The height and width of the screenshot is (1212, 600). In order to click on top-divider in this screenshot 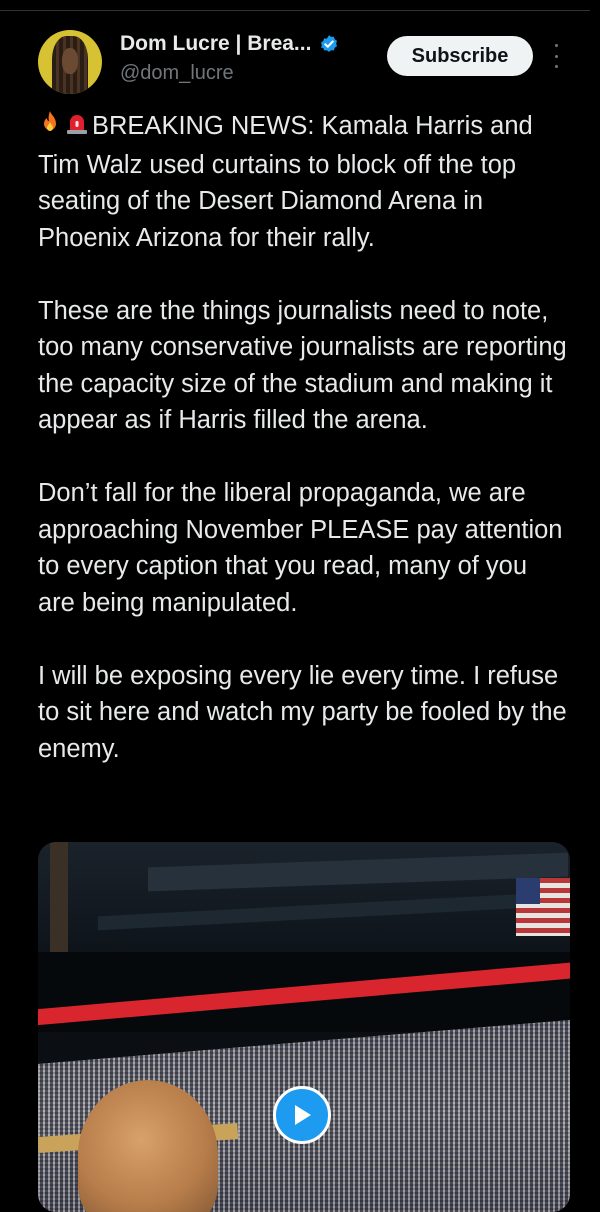, I will do `click(295, 10)`.